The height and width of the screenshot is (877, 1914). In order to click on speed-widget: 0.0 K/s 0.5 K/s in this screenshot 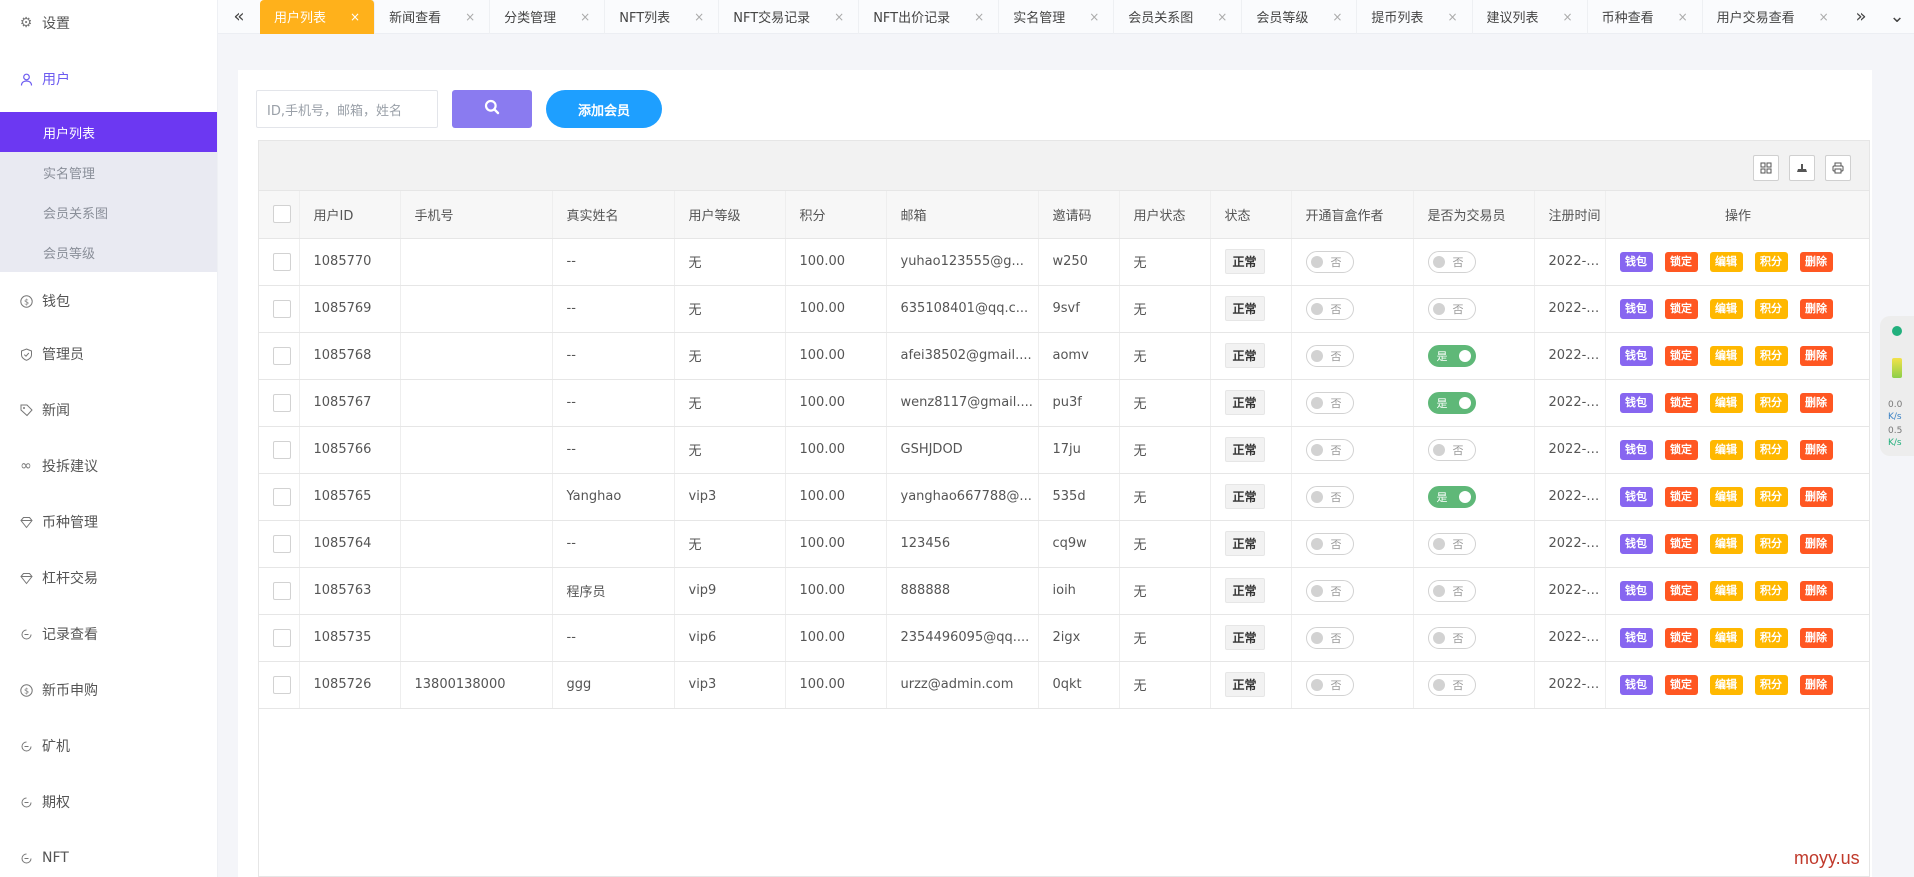, I will do `click(1897, 386)`.